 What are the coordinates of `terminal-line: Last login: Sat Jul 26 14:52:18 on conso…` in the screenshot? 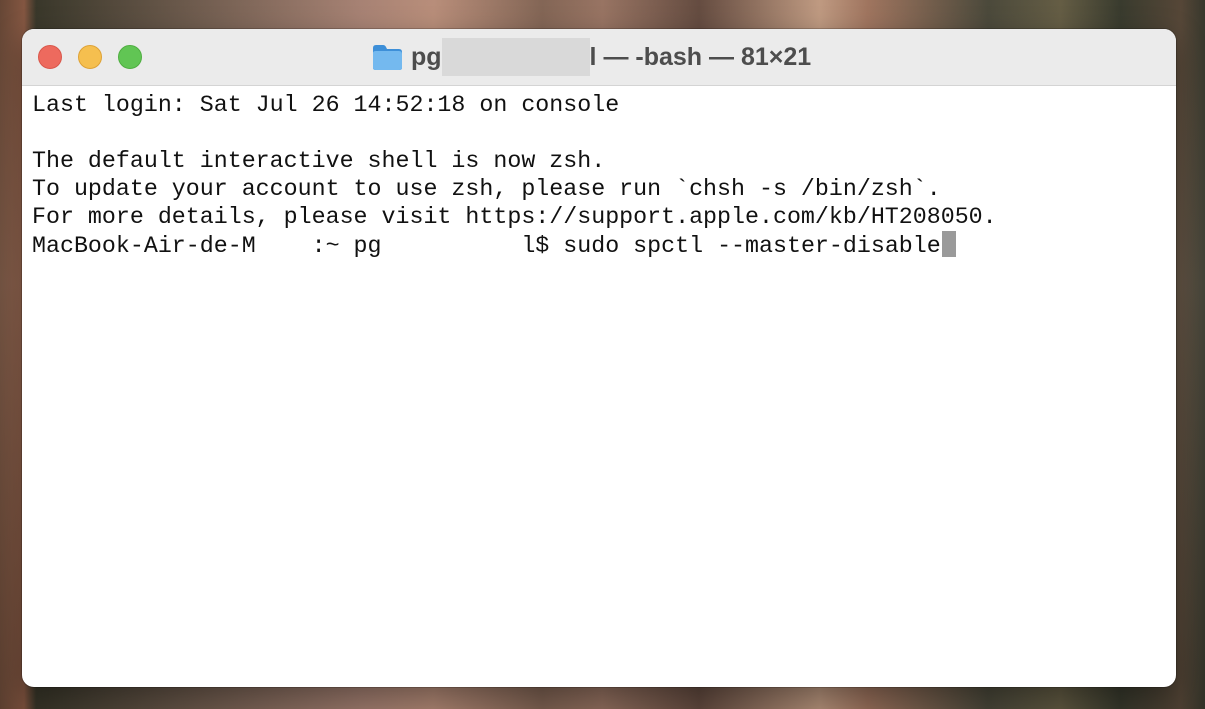 It's located at (326, 105).